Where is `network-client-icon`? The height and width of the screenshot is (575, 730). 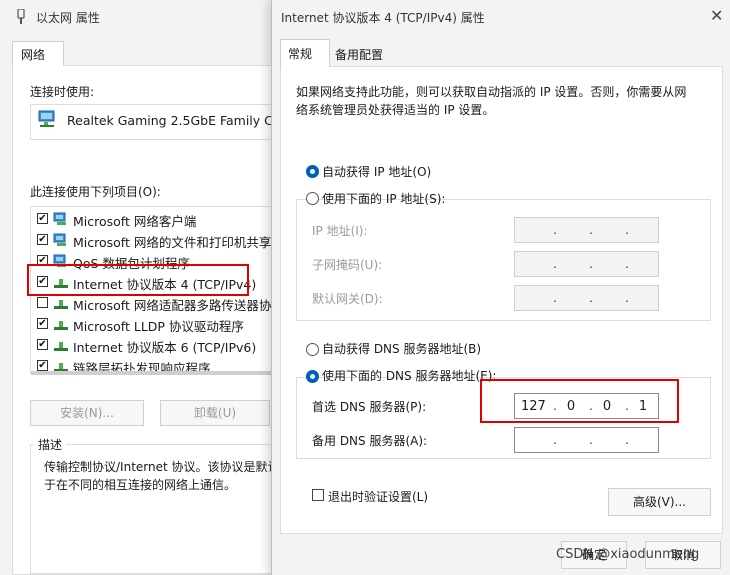
network-client-icon is located at coordinates (59, 218).